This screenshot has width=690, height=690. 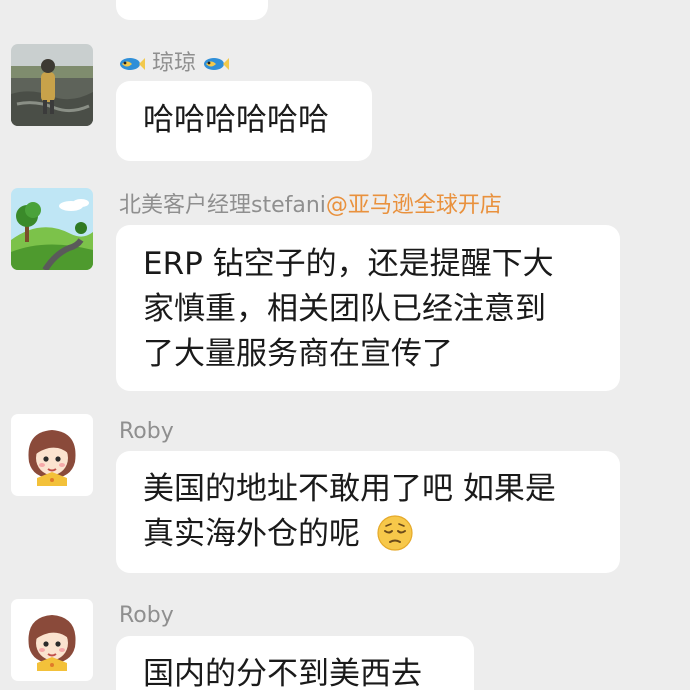 I want to click on message-line: 了大量服务商在宣传了, so click(x=298, y=354).